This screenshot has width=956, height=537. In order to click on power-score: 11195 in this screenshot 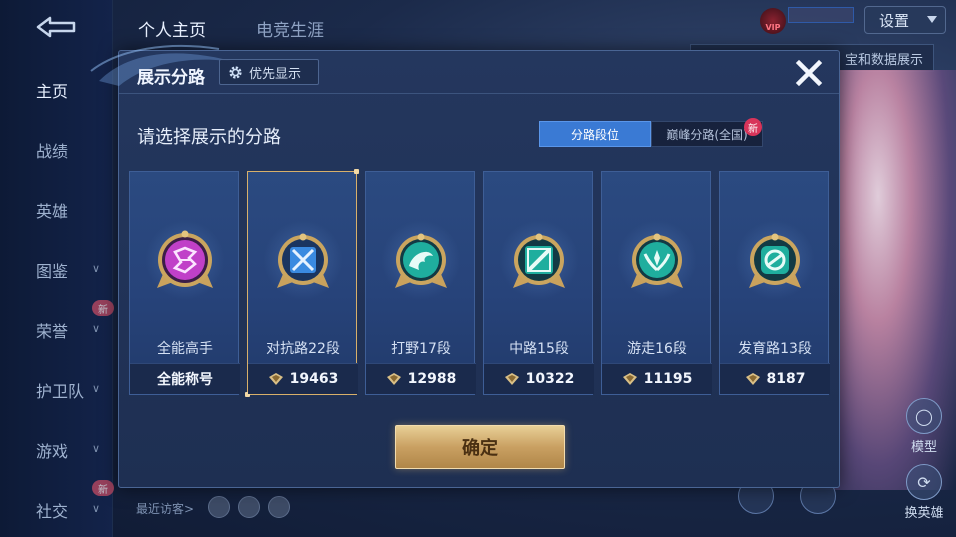, I will do `click(668, 379)`.